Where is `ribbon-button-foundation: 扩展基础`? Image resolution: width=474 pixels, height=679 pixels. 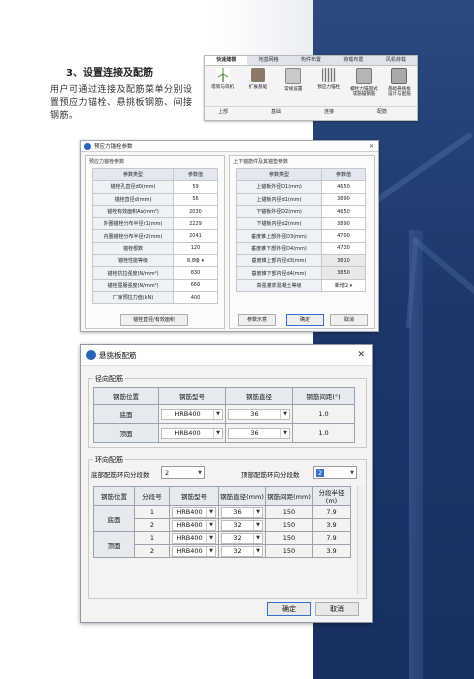 ribbon-button-foundation: 扩展基础 is located at coordinates (257, 87).